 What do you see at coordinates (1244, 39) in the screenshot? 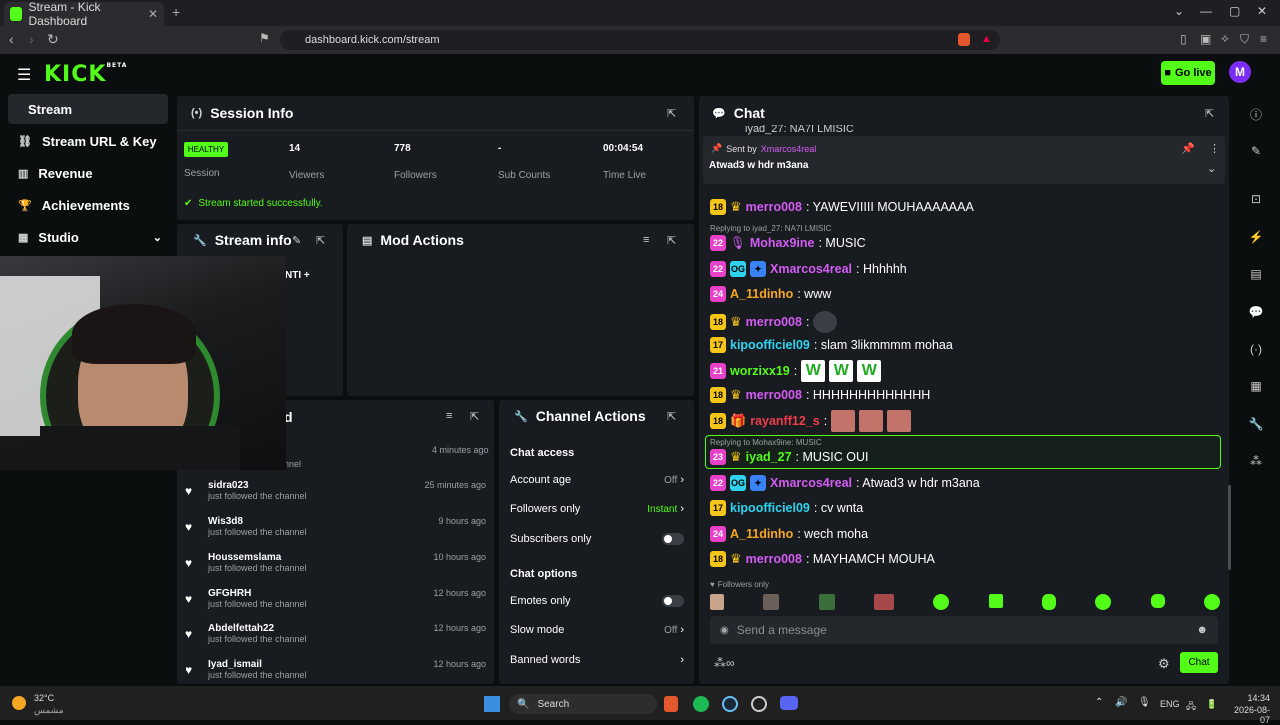
I see `vpn-icon: ⛉` at bounding box center [1244, 39].